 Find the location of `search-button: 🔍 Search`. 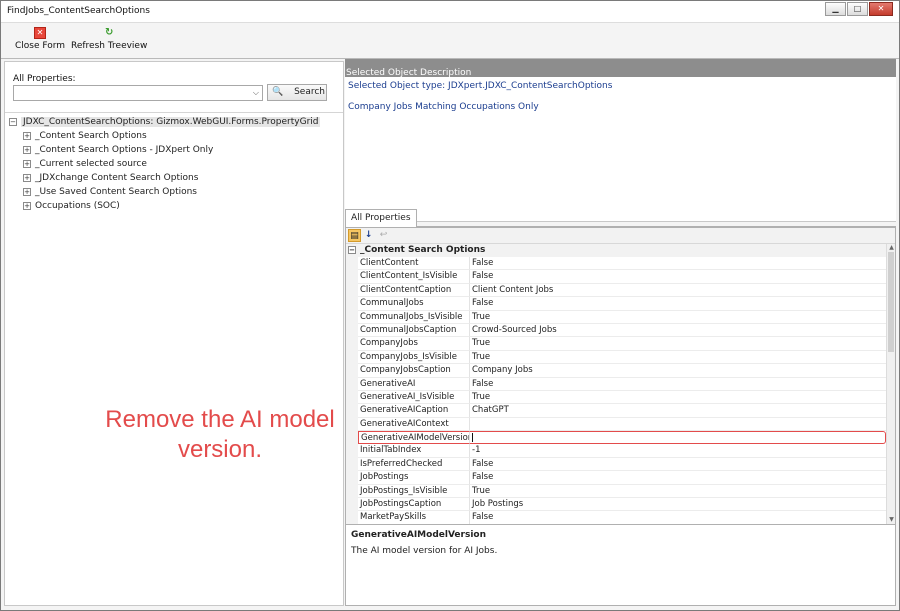

search-button: 🔍 Search is located at coordinates (297, 92).